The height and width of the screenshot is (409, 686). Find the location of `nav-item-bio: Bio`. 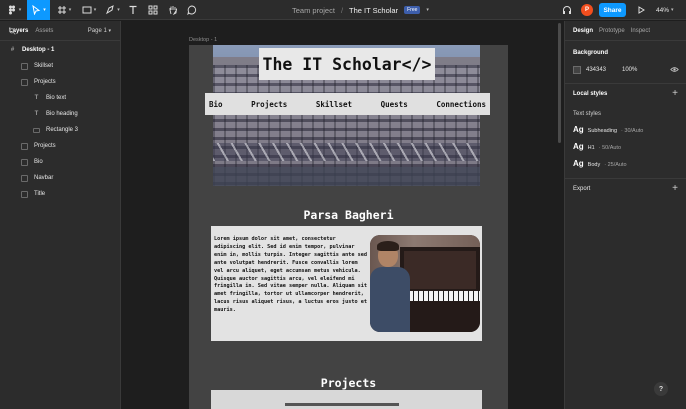

nav-item-bio: Bio is located at coordinates (216, 104).